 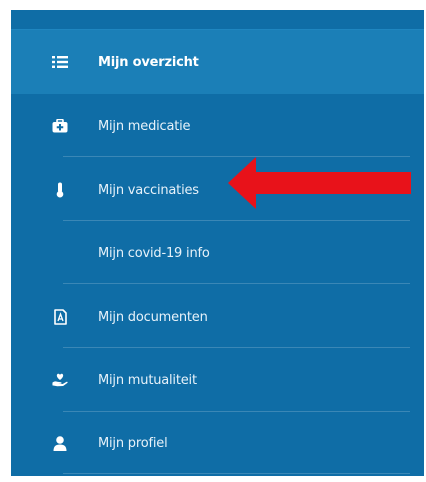 What do you see at coordinates (153, 317) in the screenshot?
I see `sidebar-item-label: Mijn documenten` at bounding box center [153, 317].